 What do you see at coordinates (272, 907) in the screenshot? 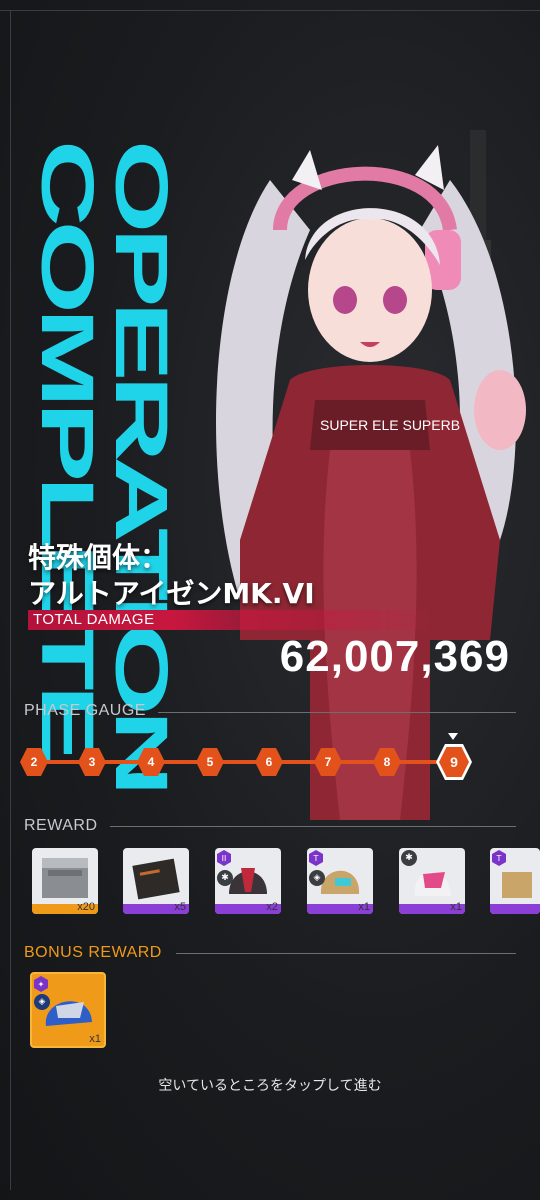
I see `reward-count: x2` at bounding box center [272, 907].